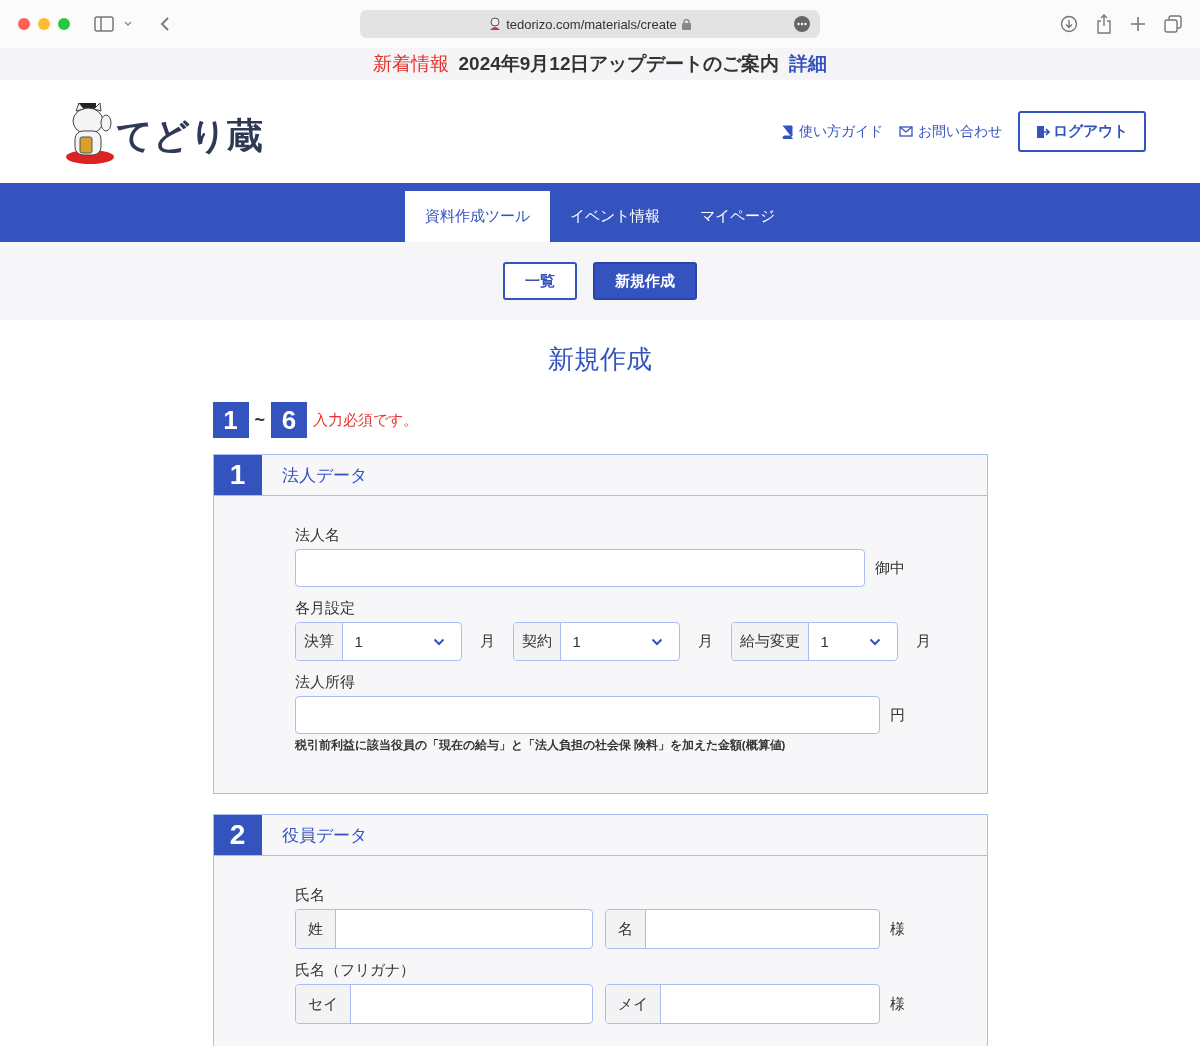  What do you see at coordinates (590, 24) in the screenshot?
I see `address-bar: tedorizo.com/materials/create` at bounding box center [590, 24].